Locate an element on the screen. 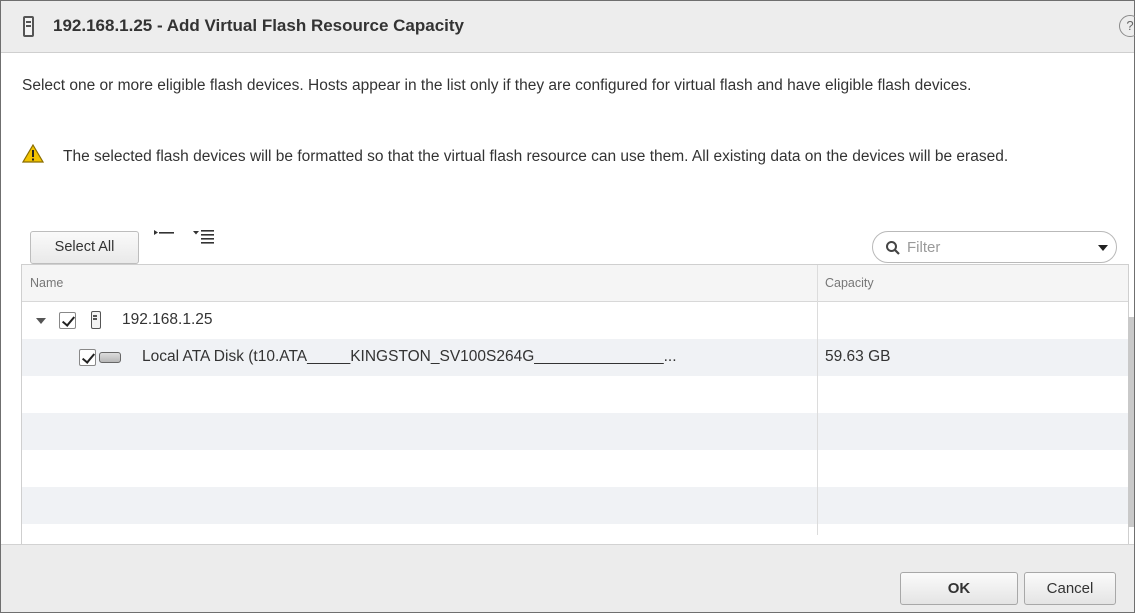 The height and width of the screenshot is (613, 1135). help-icon: ? is located at coordinates (1127, 26).